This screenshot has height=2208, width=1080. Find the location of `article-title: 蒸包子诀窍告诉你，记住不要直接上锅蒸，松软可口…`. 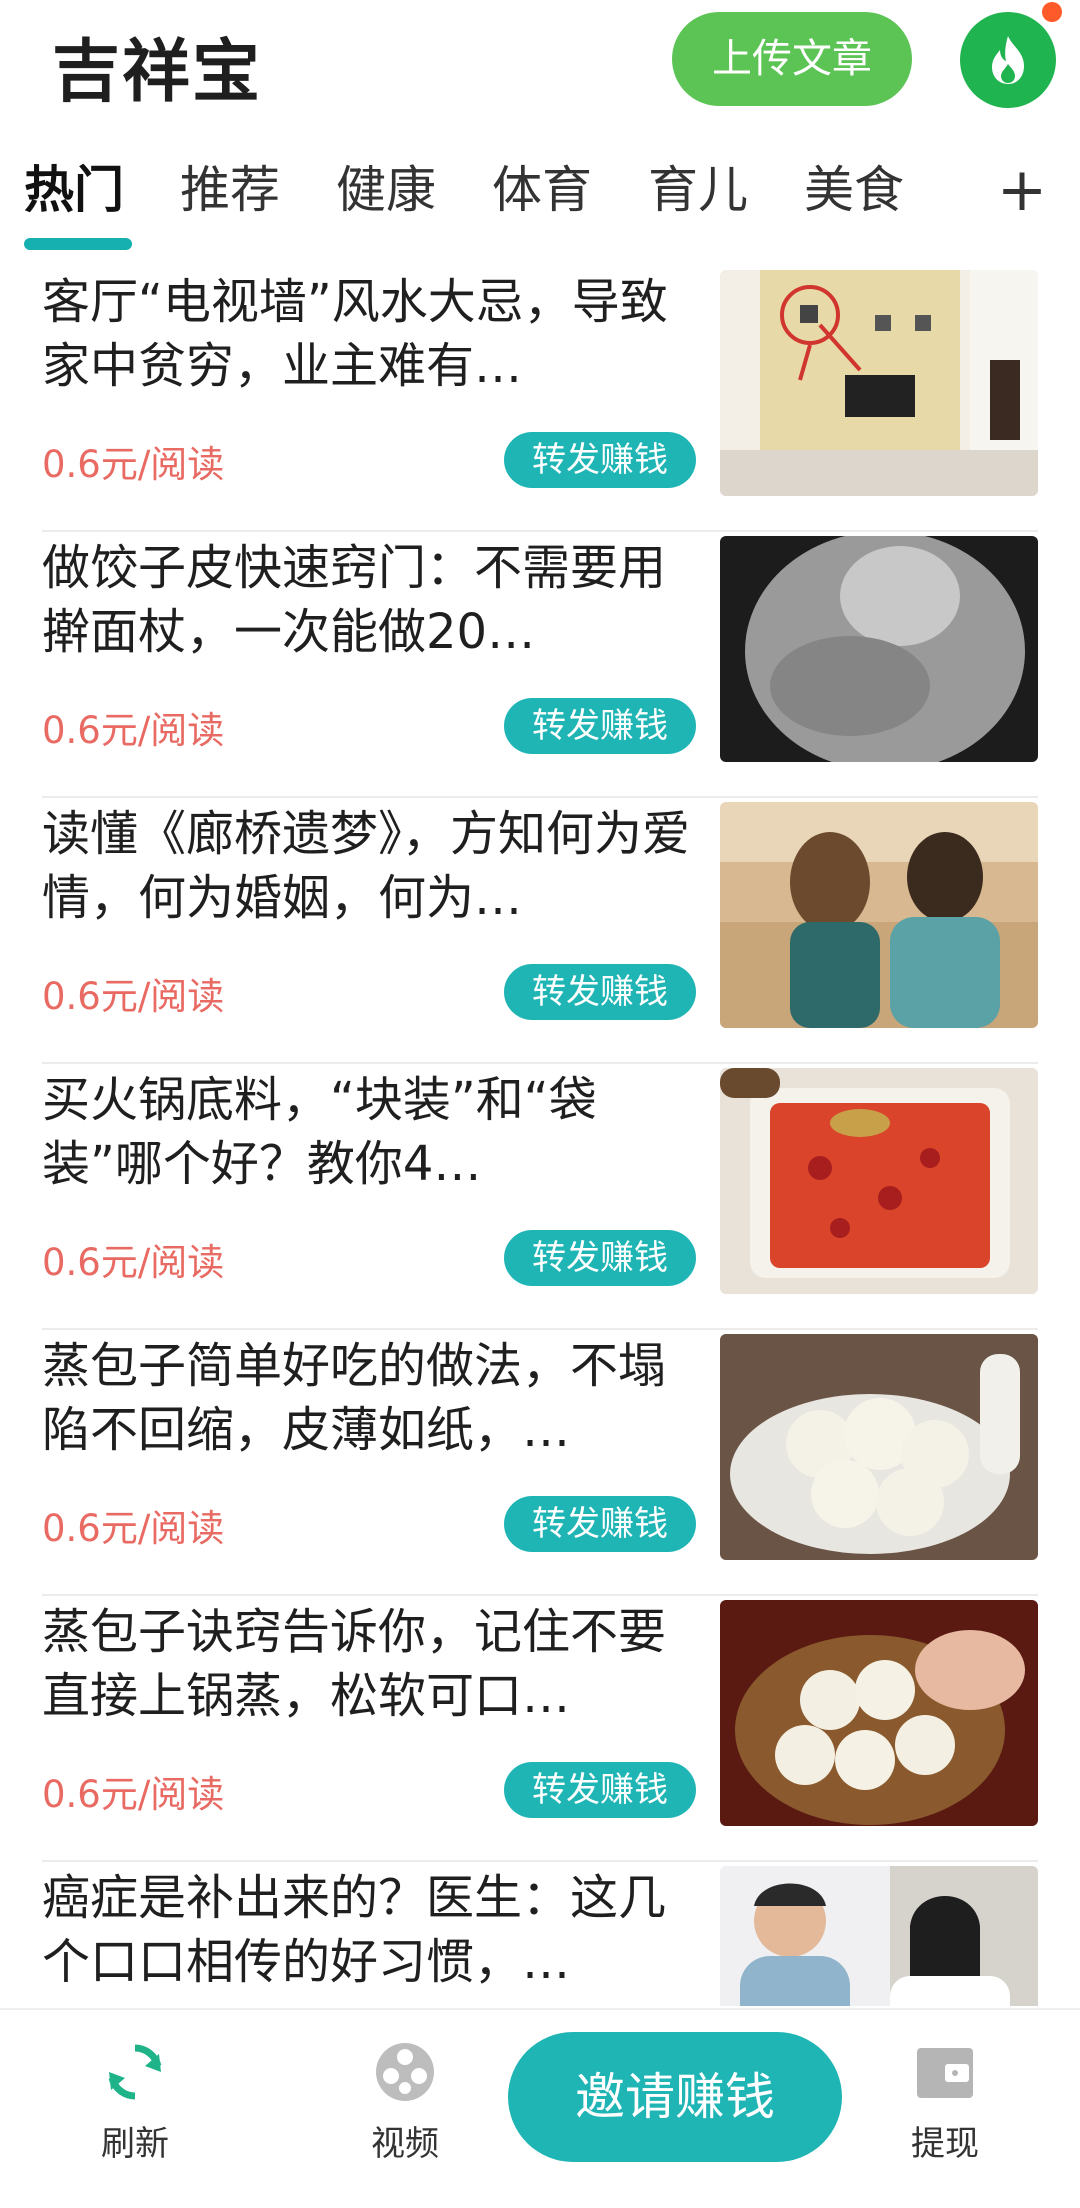

article-title: 蒸包子诀窍告诉你，记住不要直接上锅蒸，松软可口… is located at coordinates (367, 1664).